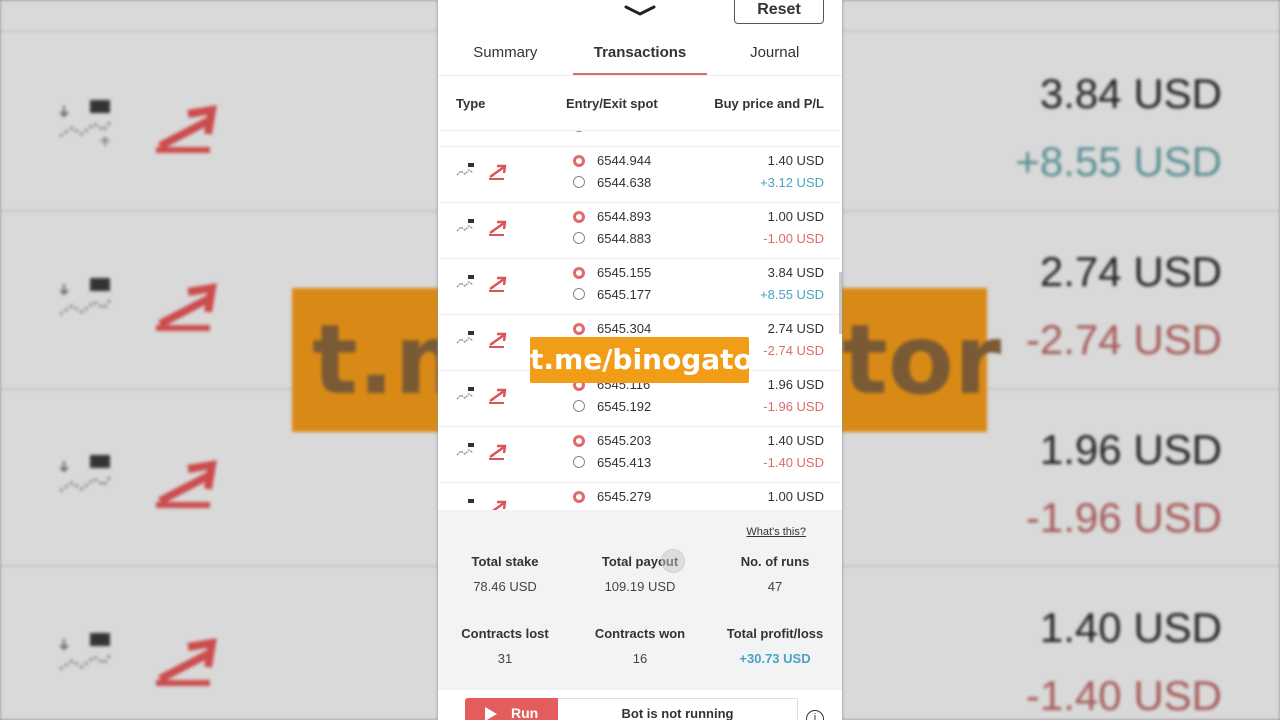 The height and width of the screenshot is (720, 1280). What do you see at coordinates (525, 712) in the screenshot?
I see `run-button-label: Run` at bounding box center [525, 712].